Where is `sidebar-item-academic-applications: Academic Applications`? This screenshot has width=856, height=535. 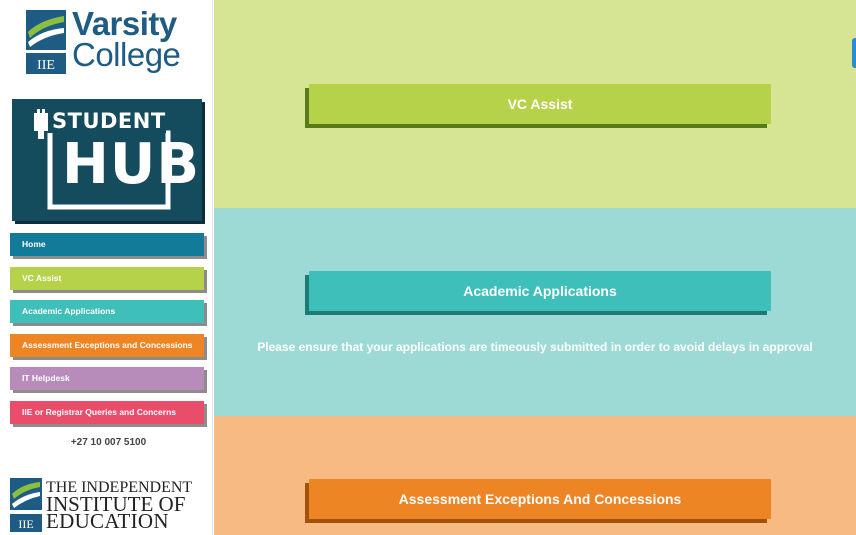
sidebar-item-academic-applications: Academic Applications is located at coordinates (107, 311).